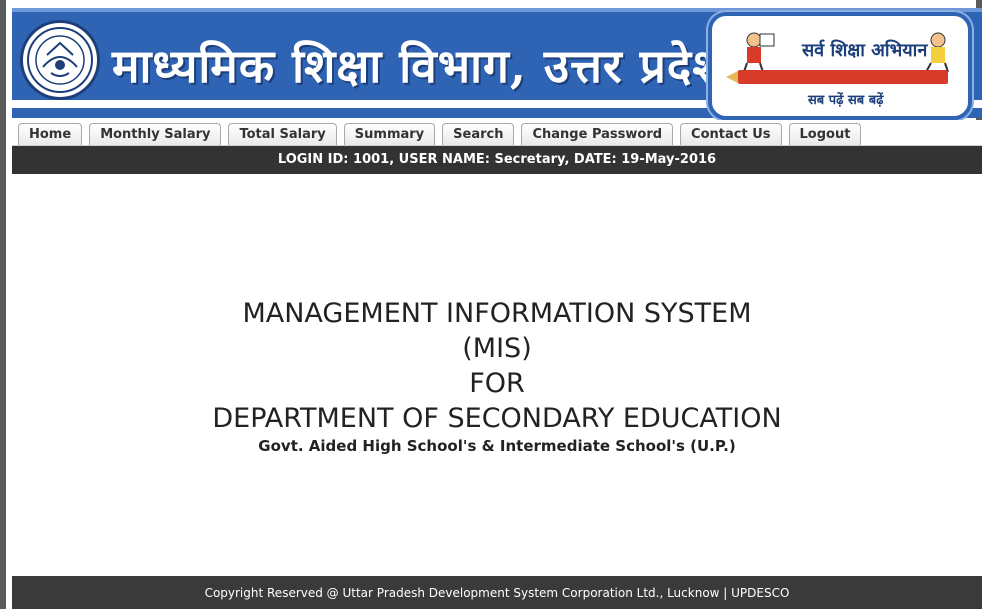 Image resolution: width=982 pixels, height=609 pixels. I want to click on heading-line-department: DEPARTMENT OF SECONDARY EDUCATION, so click(497, 418).